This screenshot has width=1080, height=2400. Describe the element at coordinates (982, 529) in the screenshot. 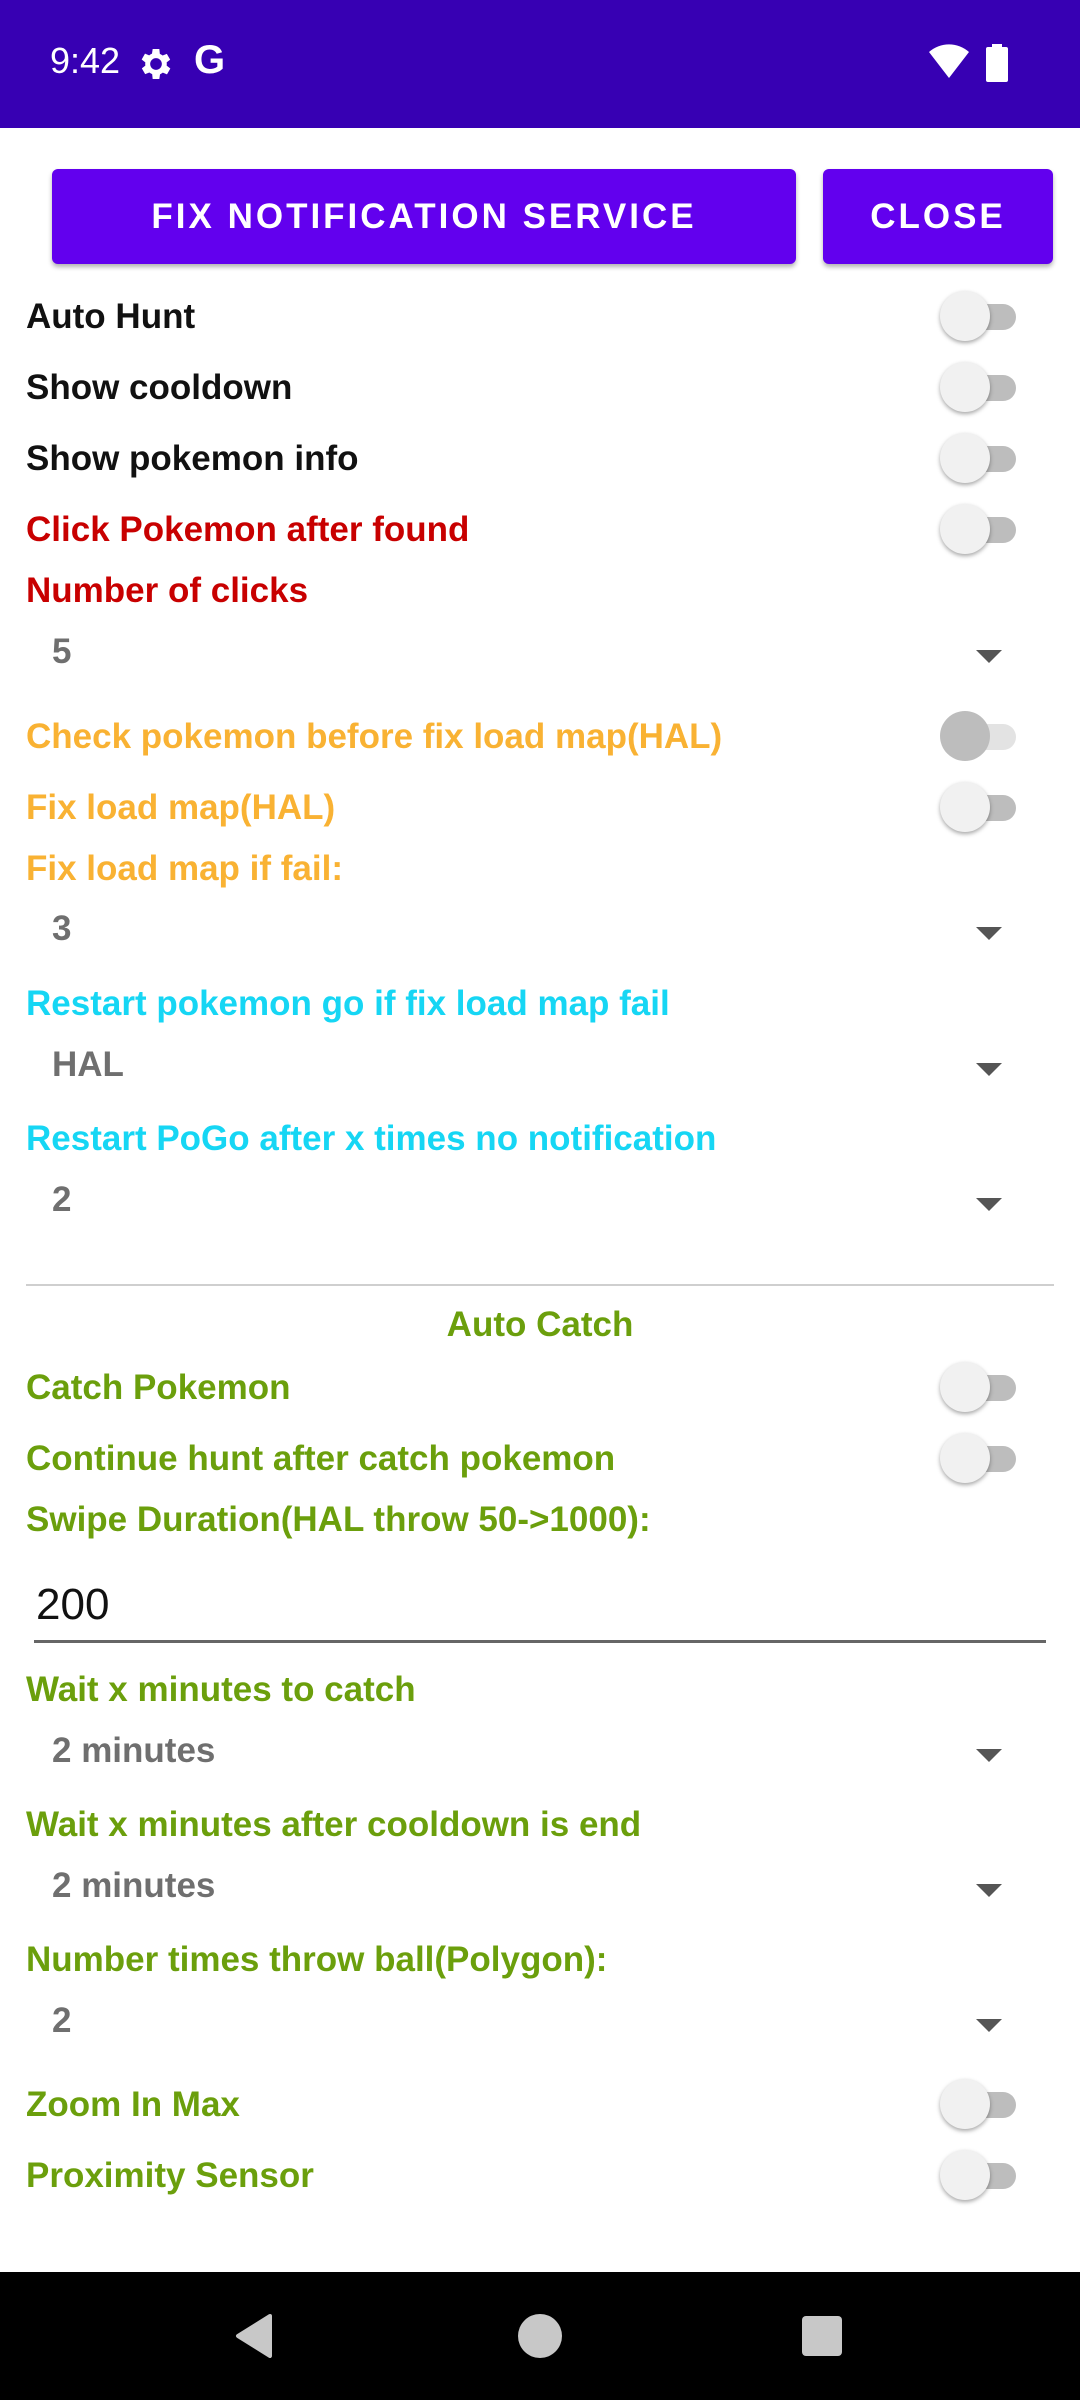

I see `click-pokemon-toggle` at that location.